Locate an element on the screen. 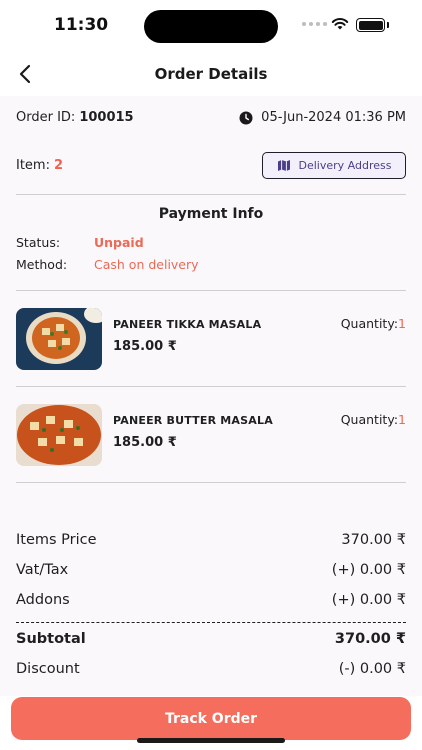 The image size is (422, 750). payment-info-title: Payment Info is located at coordinates (211, 214).